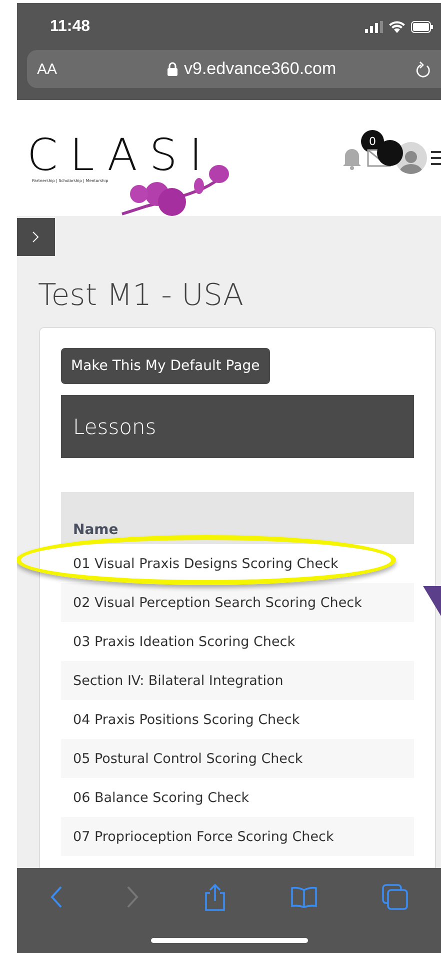 This screenshot has width=441, height=953. I want to click on battery-icon, so click(422, 26).